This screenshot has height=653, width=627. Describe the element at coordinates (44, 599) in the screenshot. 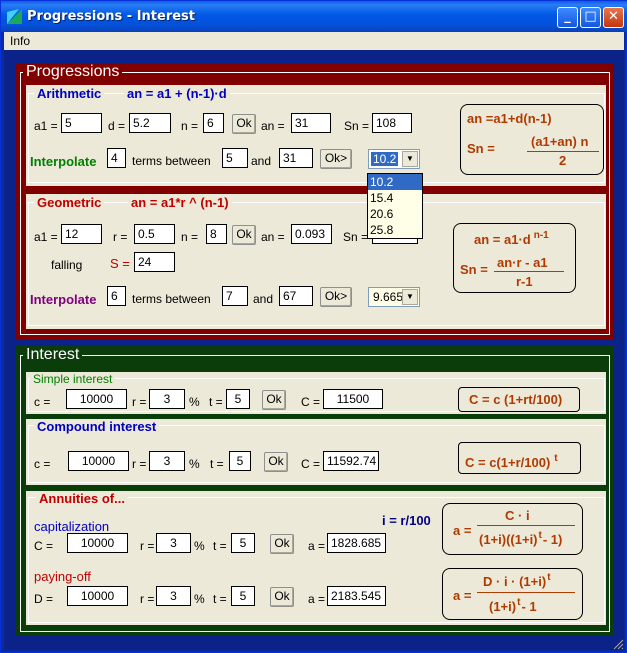

I see `D-label: D =` at that location.